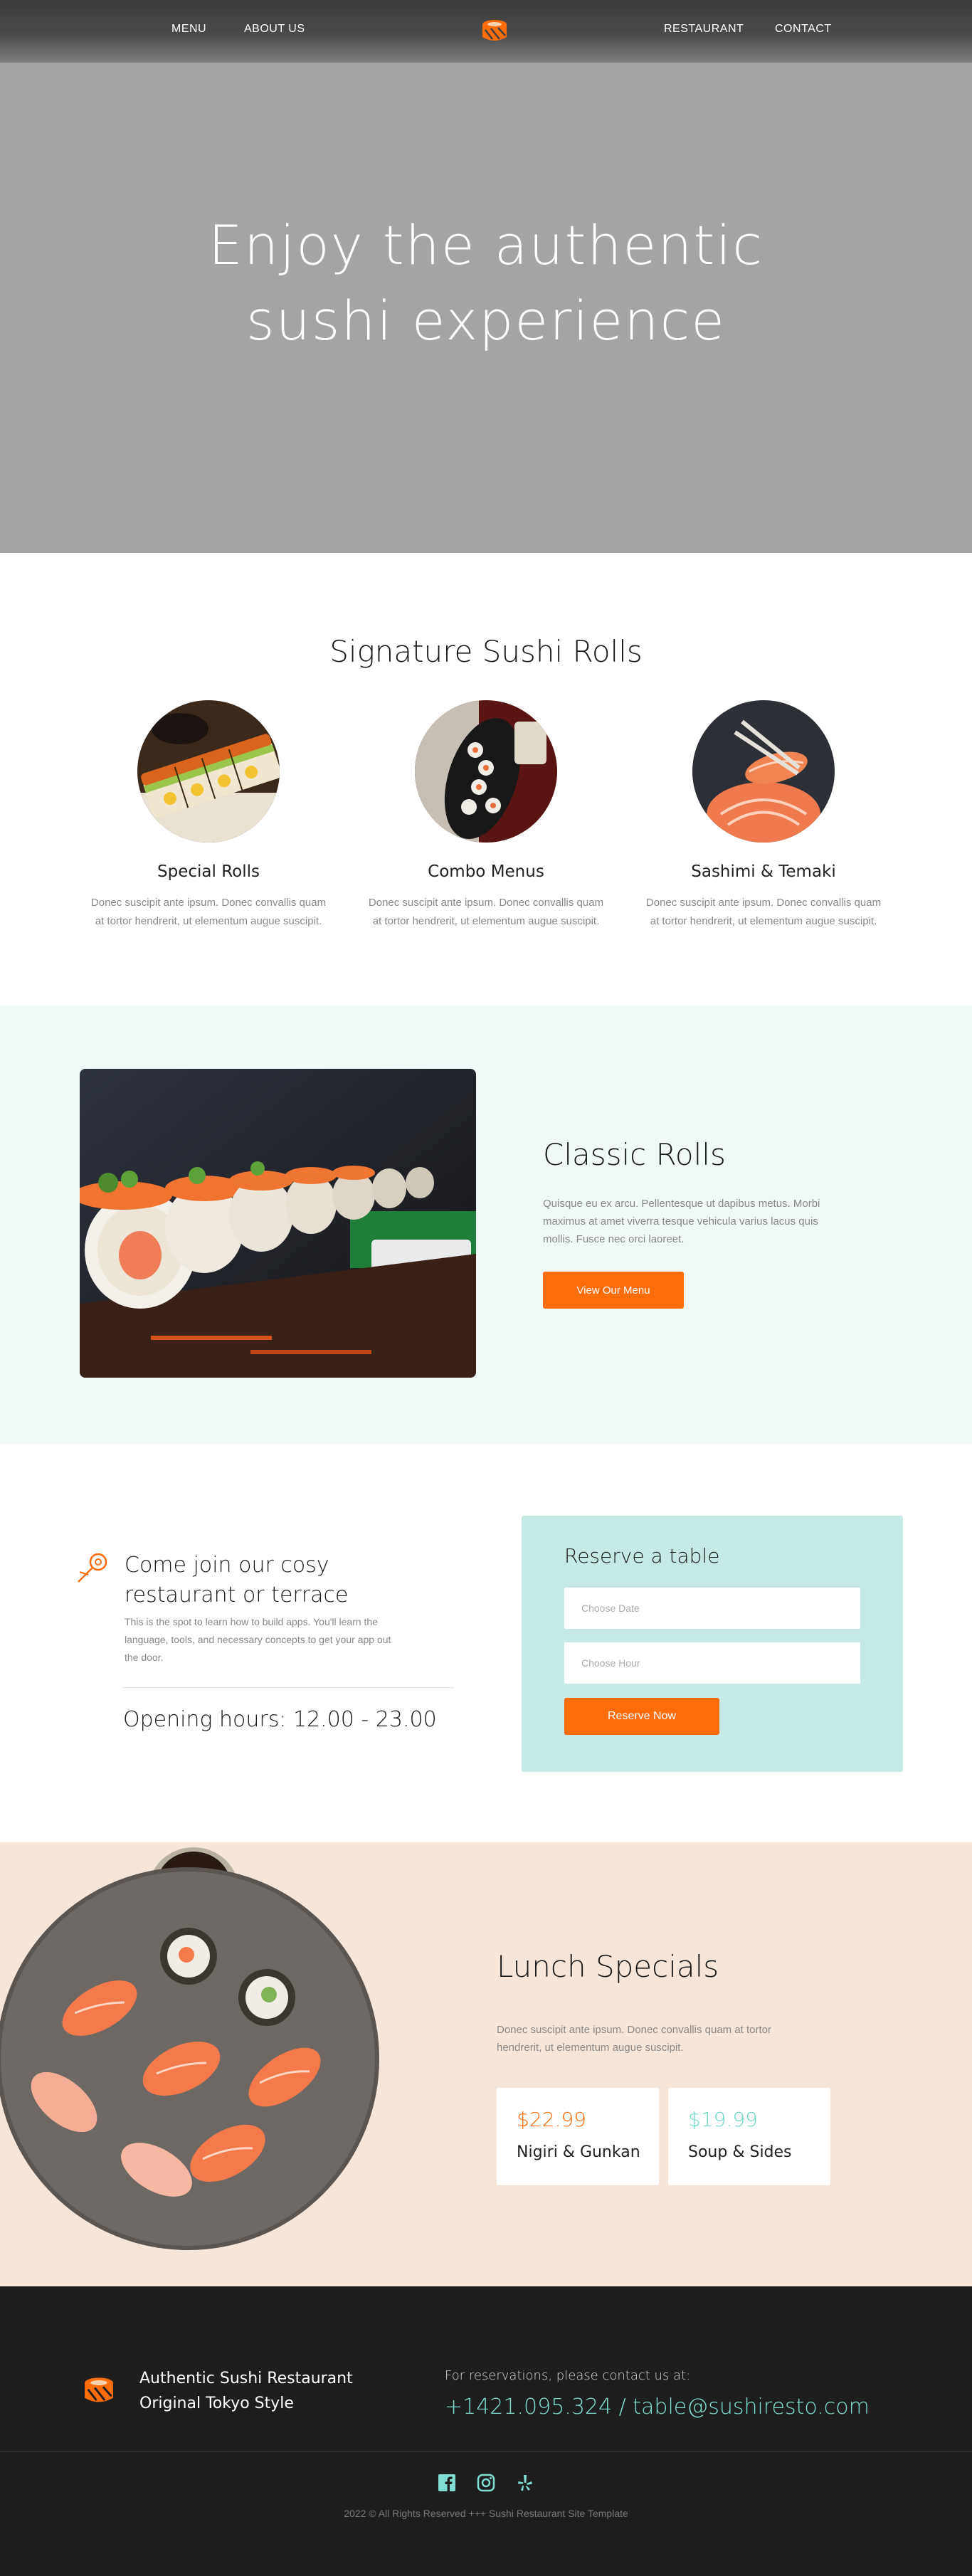  What do you see at coordinates (578, 2152) in the screenshot?
I see `dish-name: Nigiri & Gunkan` at bounding box center [578, 2152].